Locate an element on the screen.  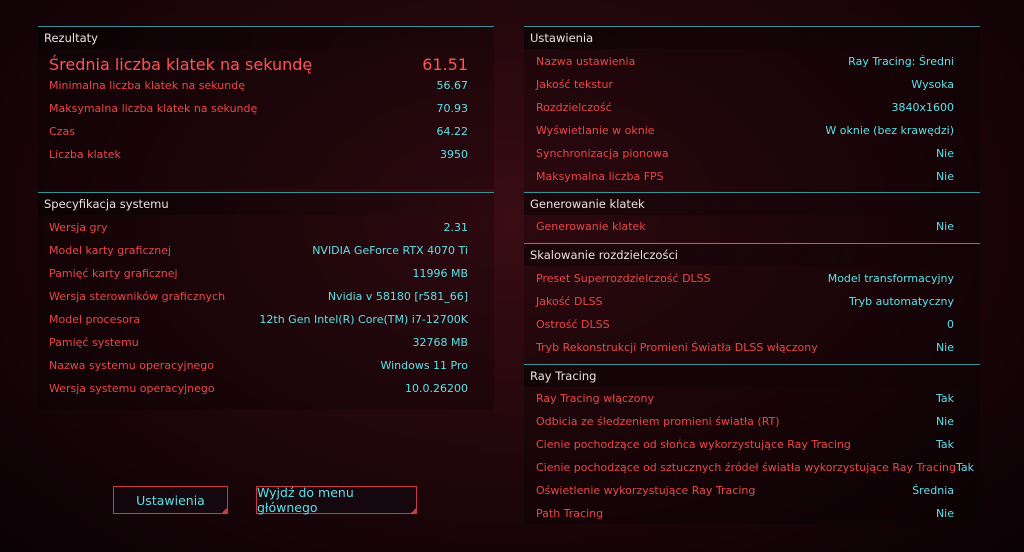
min-fps-row: Minimalna liczba klatek na sekundę 56.67 is located at coordinates (258, 85).